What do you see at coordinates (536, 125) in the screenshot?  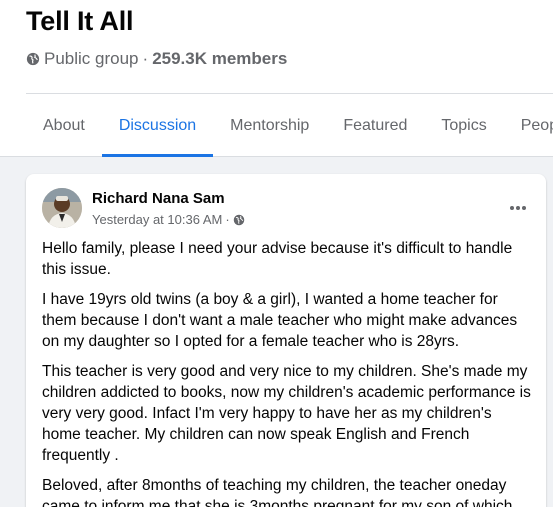 I see `tab-people-label: Peopl` at bounding box center [536, 125].